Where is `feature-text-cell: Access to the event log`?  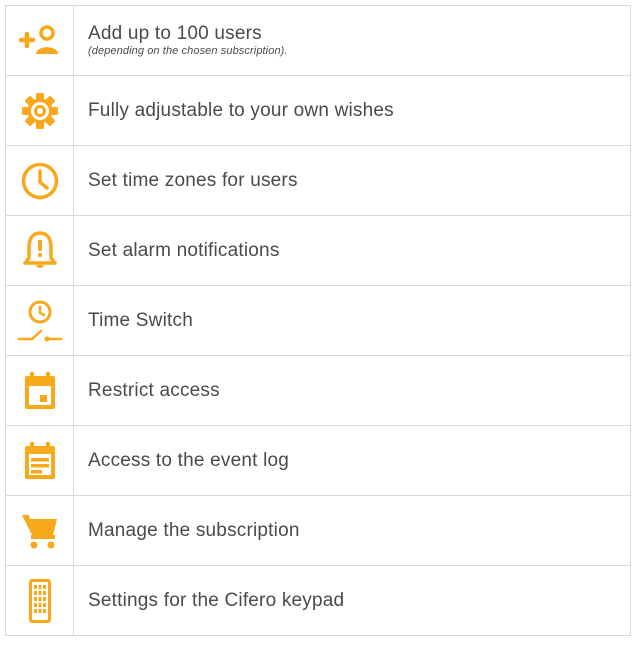
feature-text-cell: Access to the event log is located at coordinates (352, 460).